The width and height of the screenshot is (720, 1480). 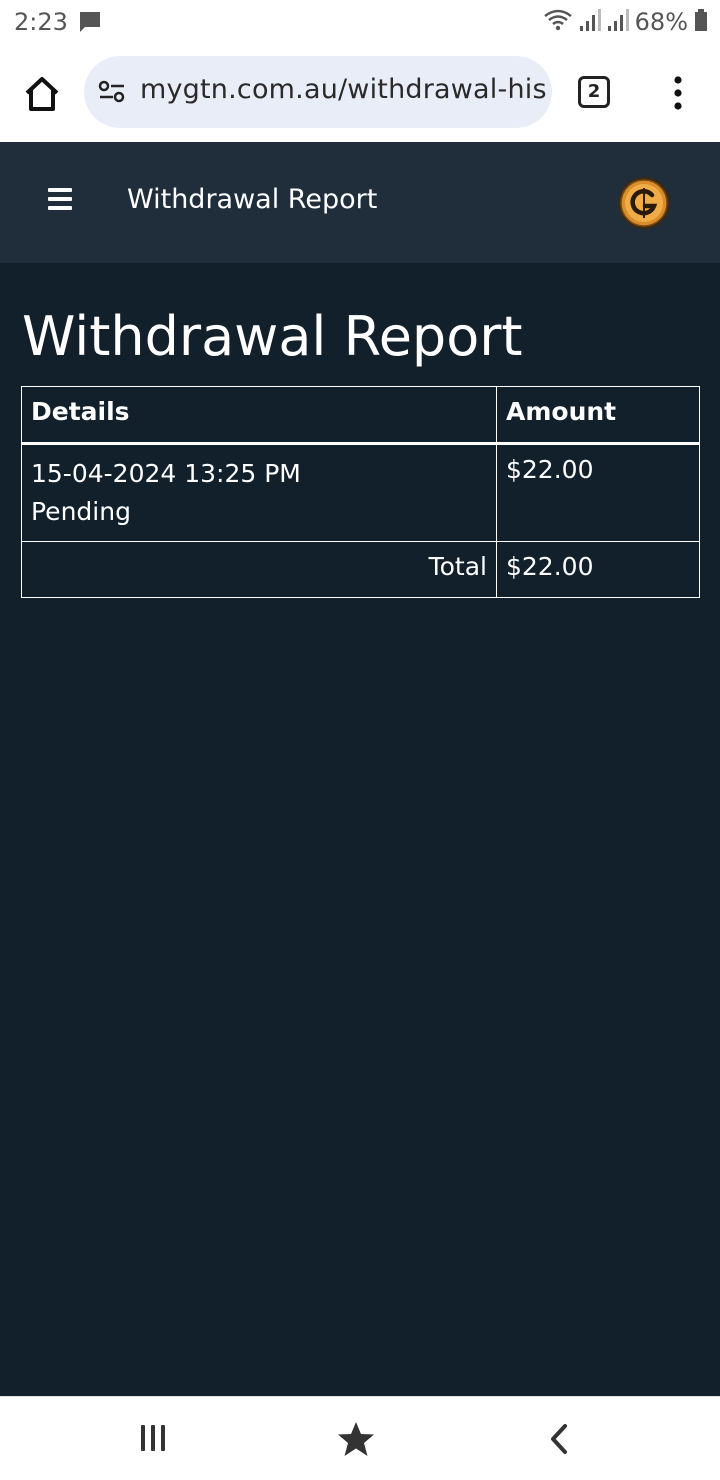 I want to click on site-settings-icon, so click(x=112, y=94).